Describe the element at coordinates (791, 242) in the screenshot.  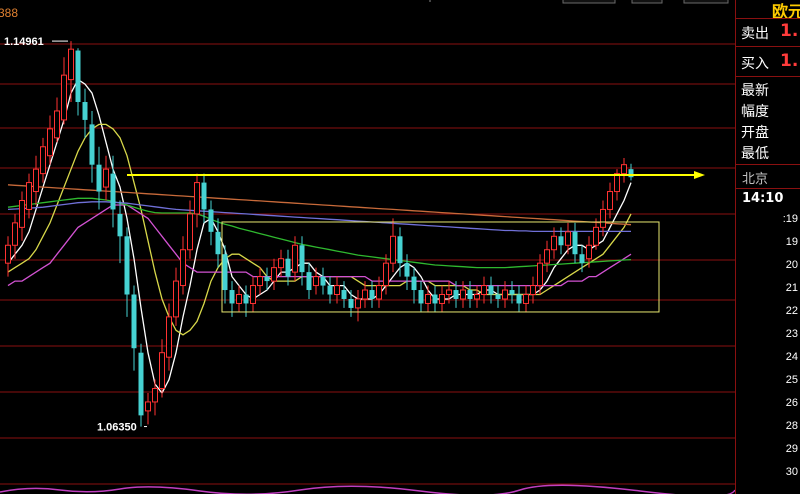
I see `time-tick: 19` at that location.